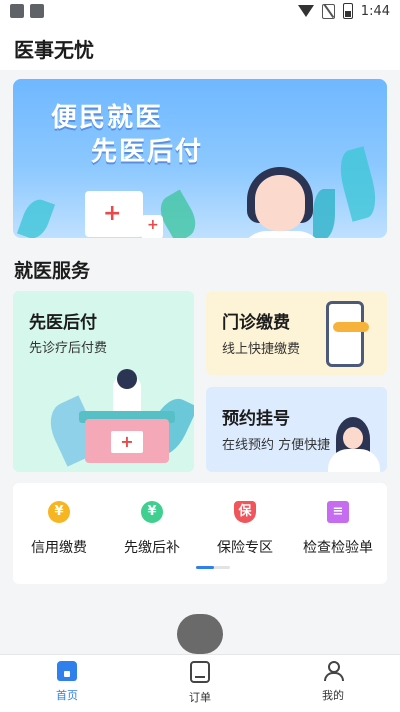 This screenshot has height=712, width=400. What do you see at coordinates (333, 671) in the screenshot?
I see `profile-icon` at bounding box center [333, 671].